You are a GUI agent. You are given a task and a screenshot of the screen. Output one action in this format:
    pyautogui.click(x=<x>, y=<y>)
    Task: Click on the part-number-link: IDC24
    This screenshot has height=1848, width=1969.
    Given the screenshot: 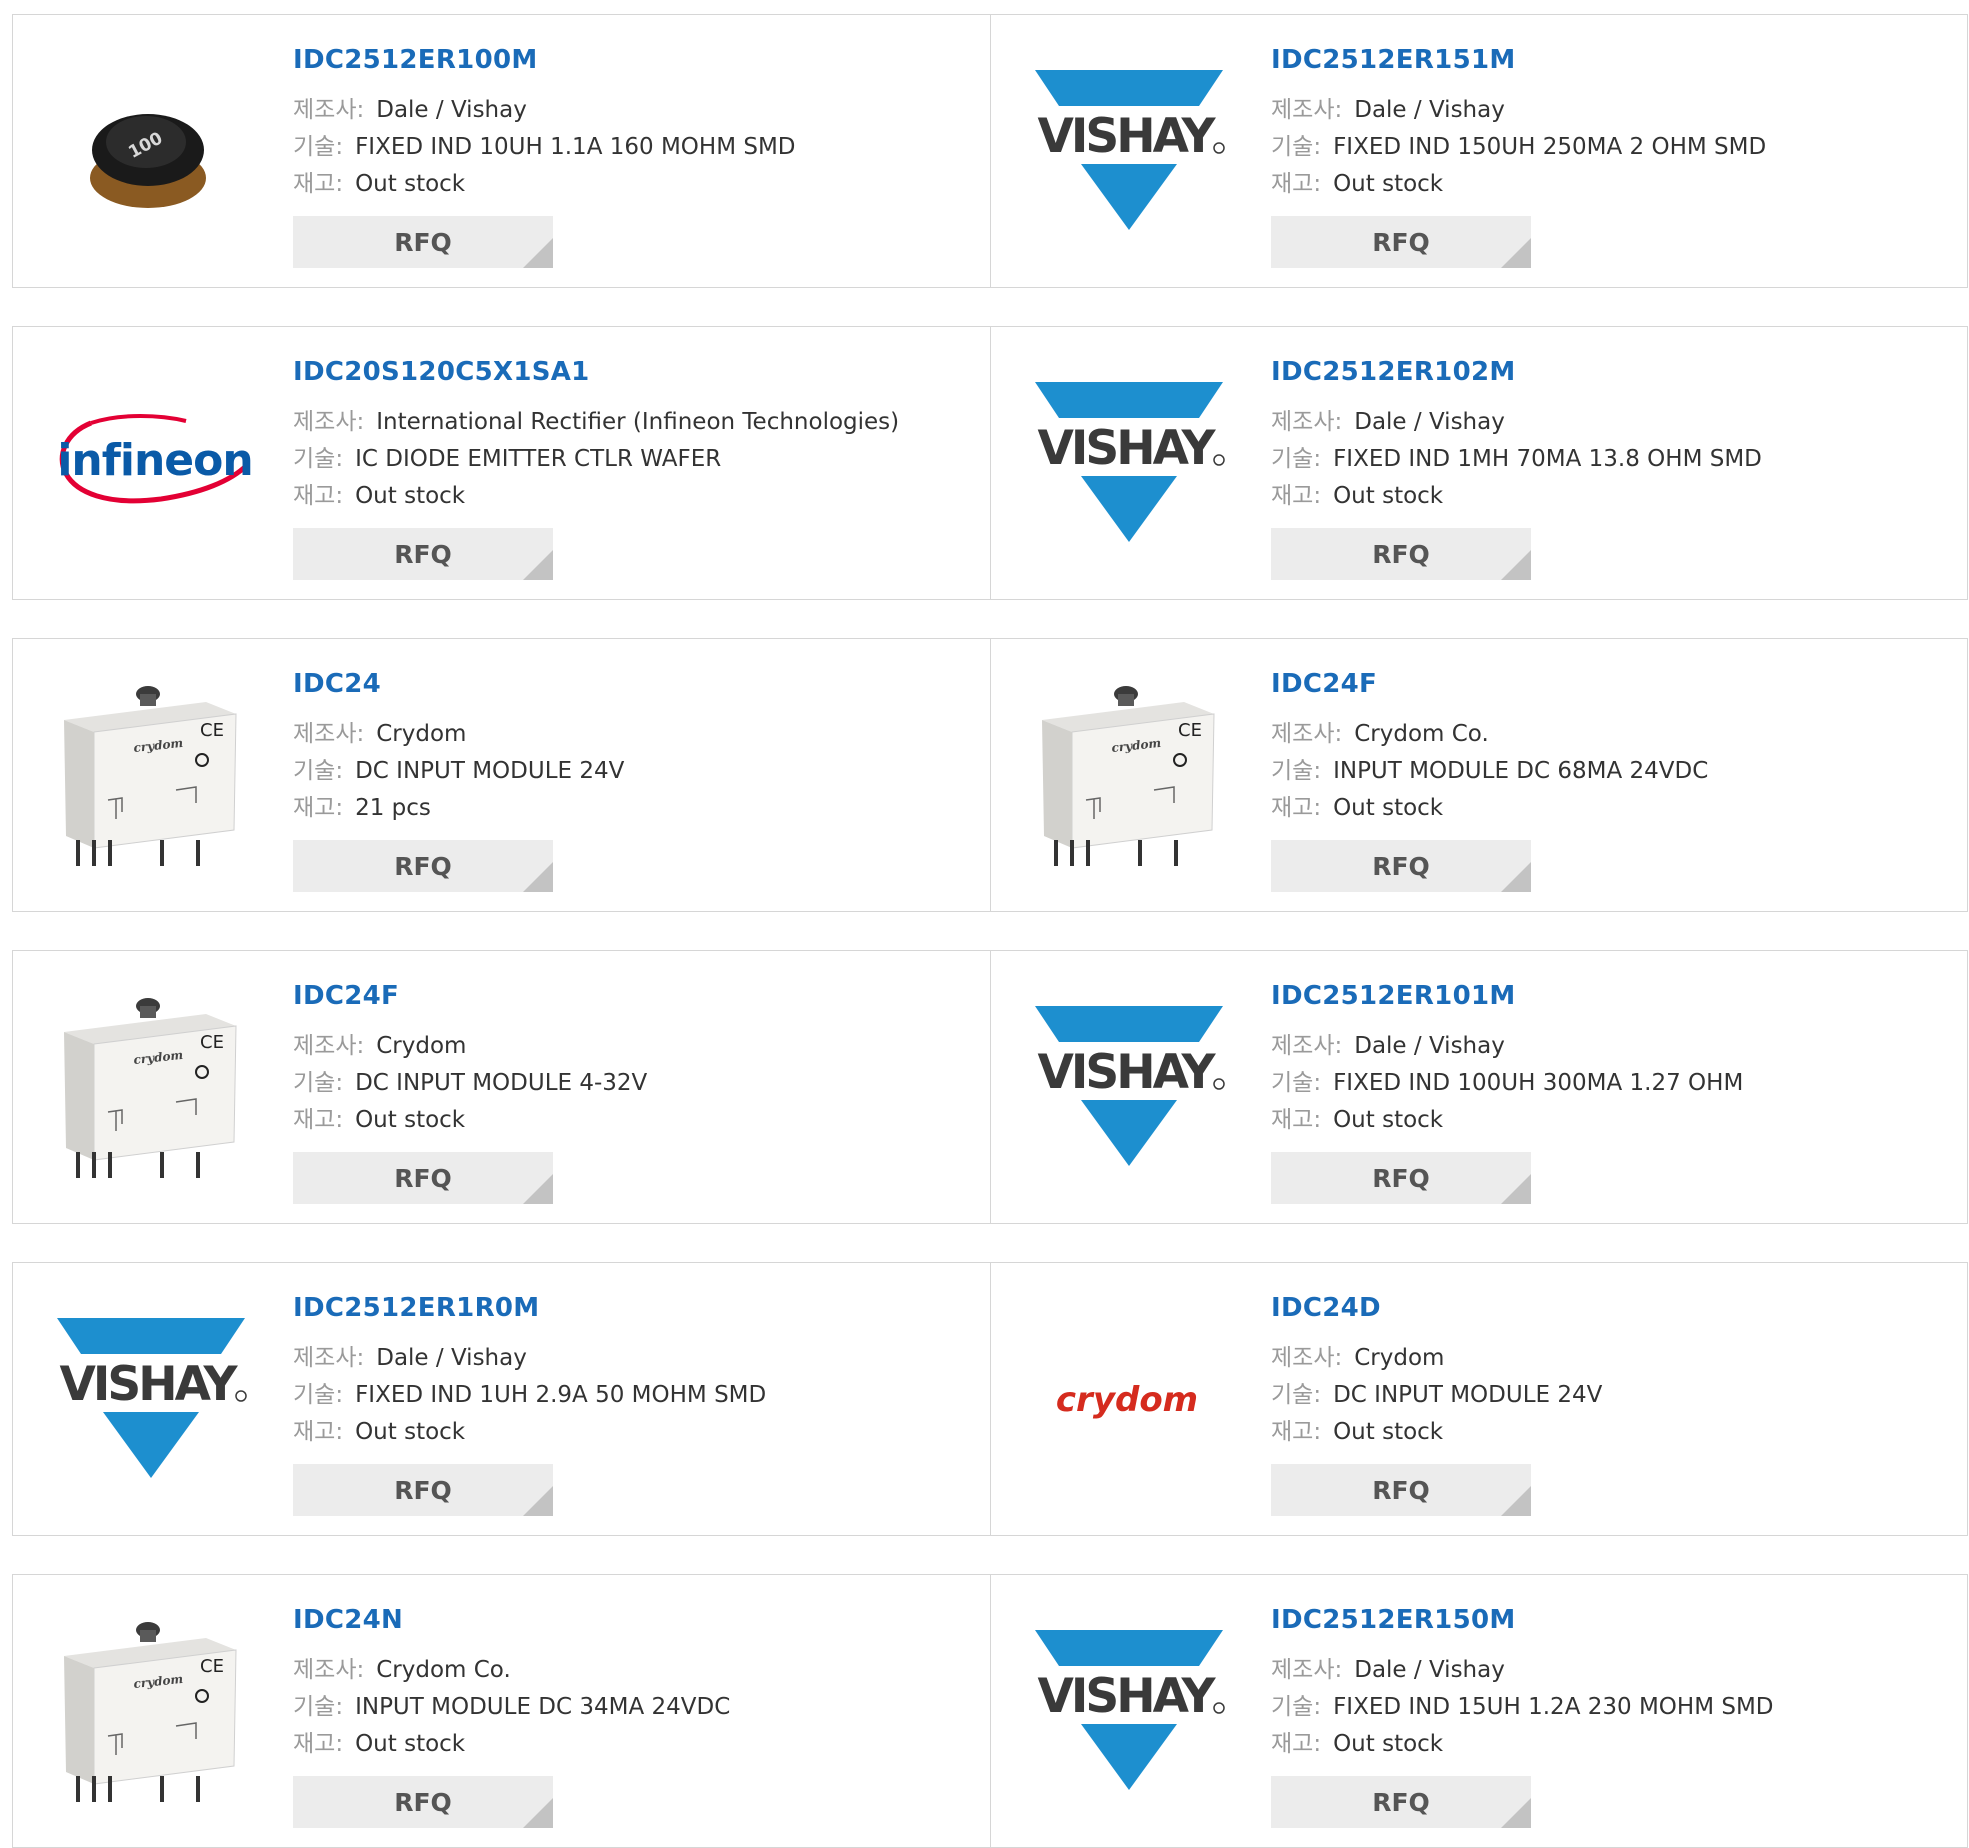 What is the action you would take?
    pyautogui.click(x=337, y=684)
    